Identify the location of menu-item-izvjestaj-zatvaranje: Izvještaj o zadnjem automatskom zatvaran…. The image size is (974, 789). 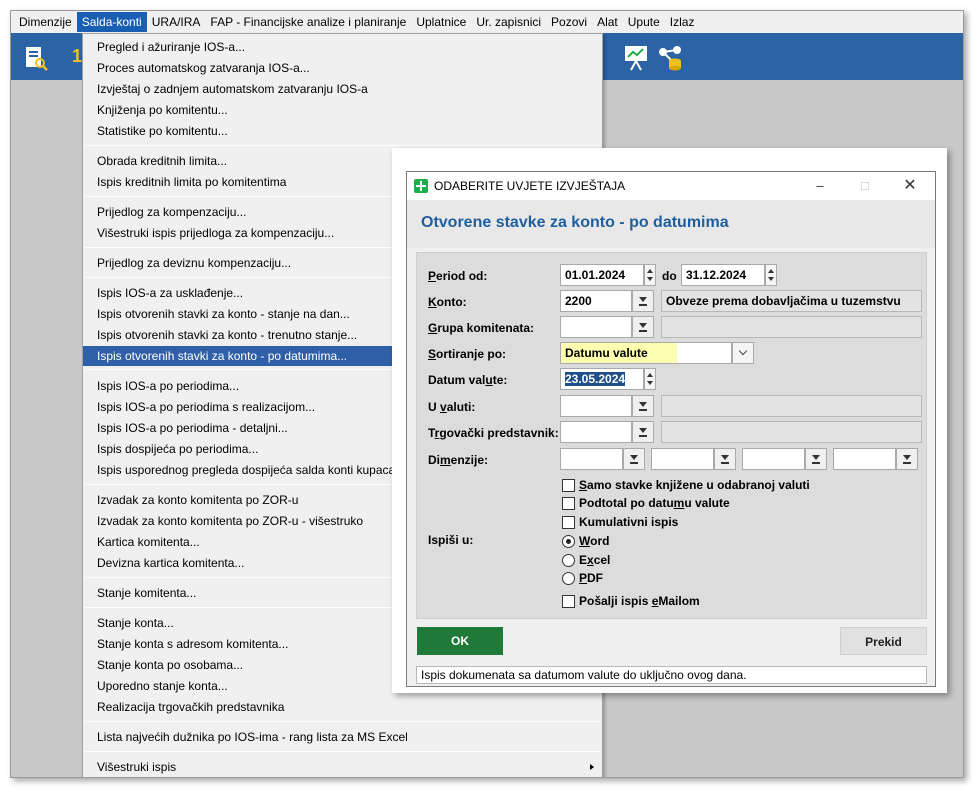
(342, 89).